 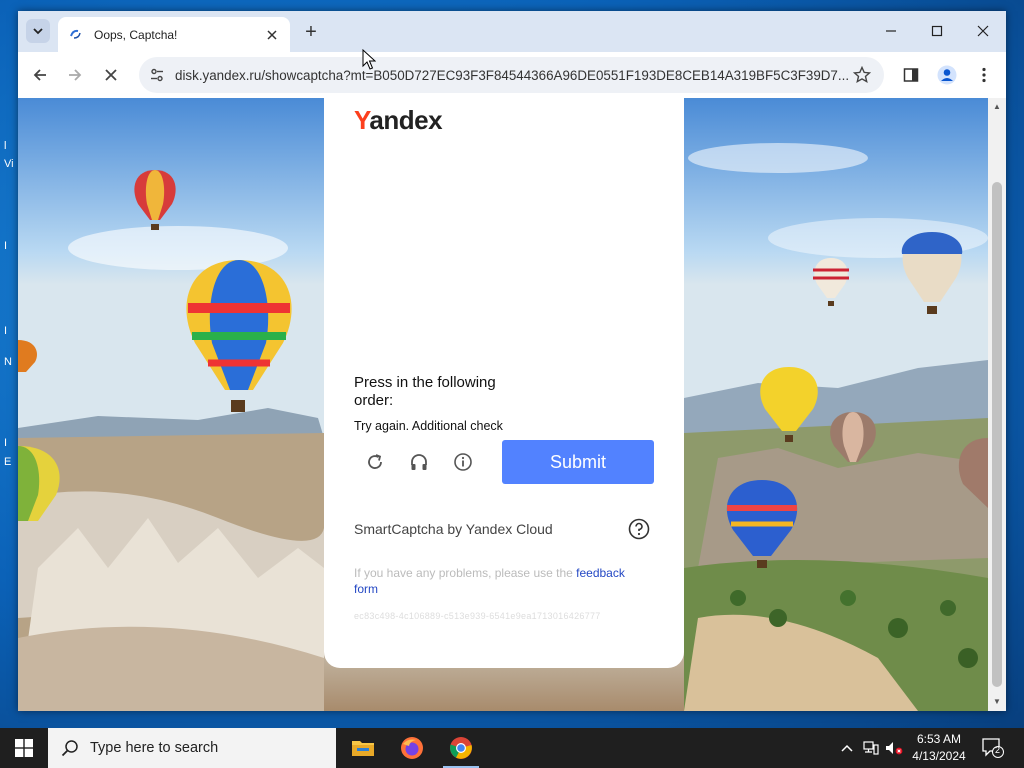 I want to click on bookmark-button, so click(x=862, y=75).